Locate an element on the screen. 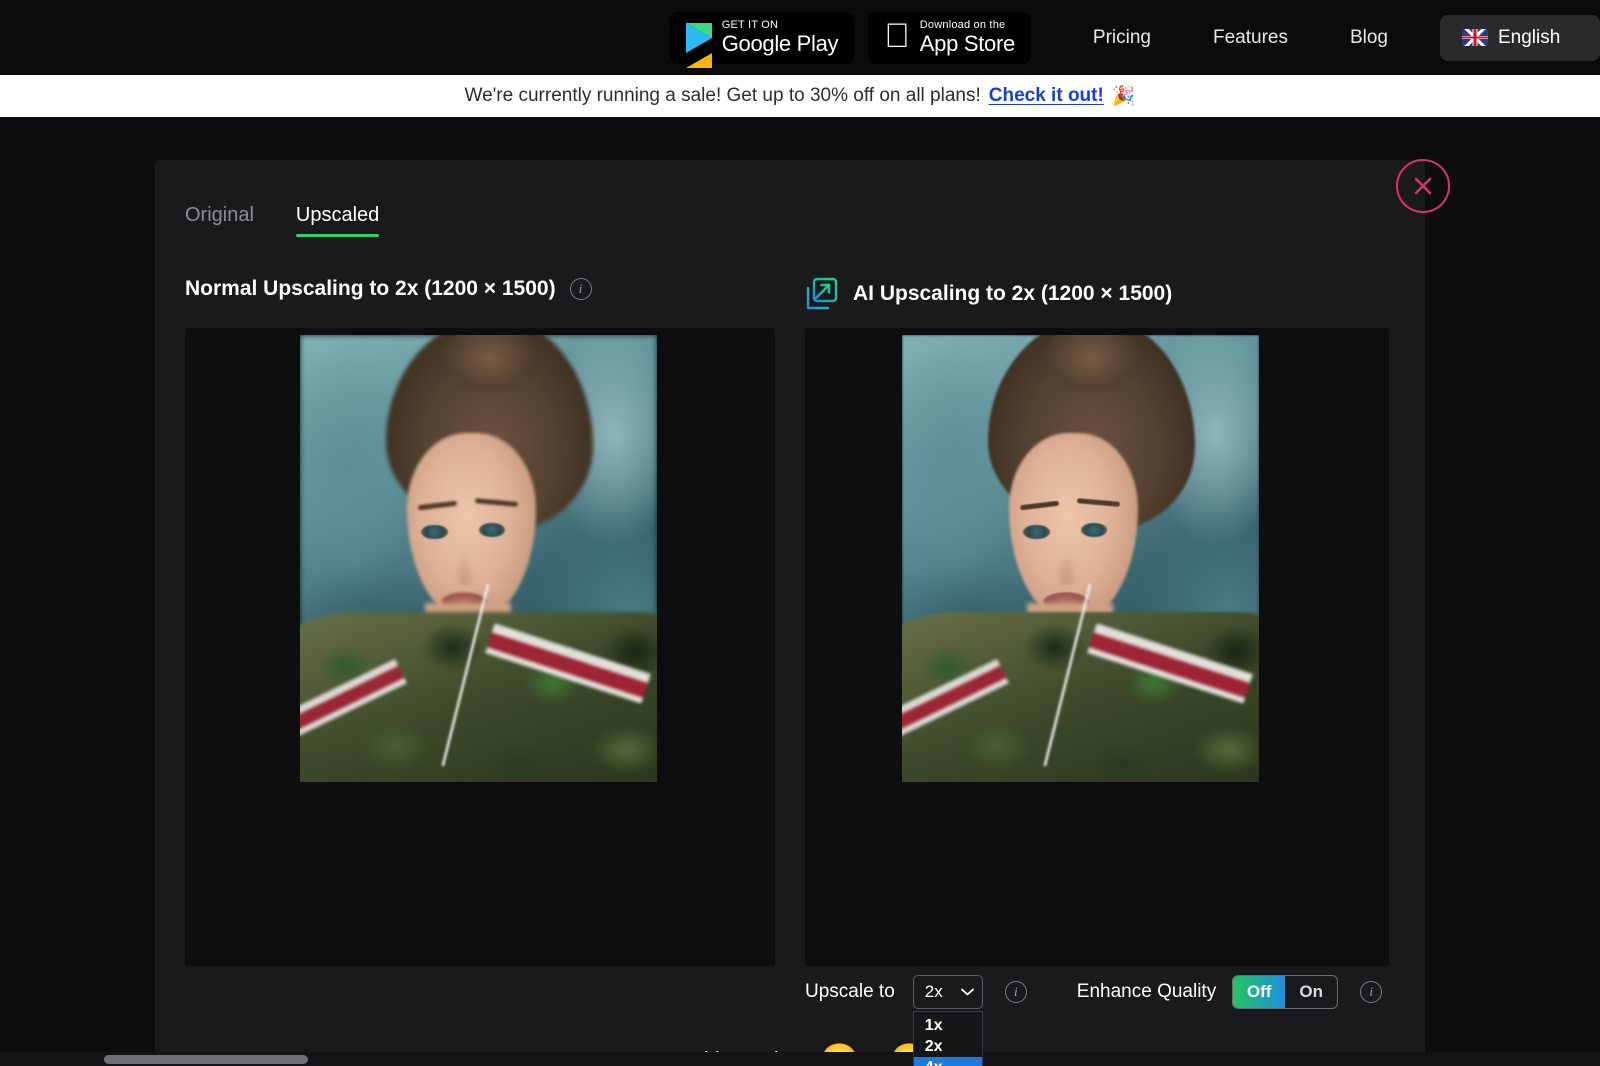 Image resolution: width=1600 pixels, height=1066 pixels. app-store-badge:  Download on the App Store is located at coordinates (949, 37).